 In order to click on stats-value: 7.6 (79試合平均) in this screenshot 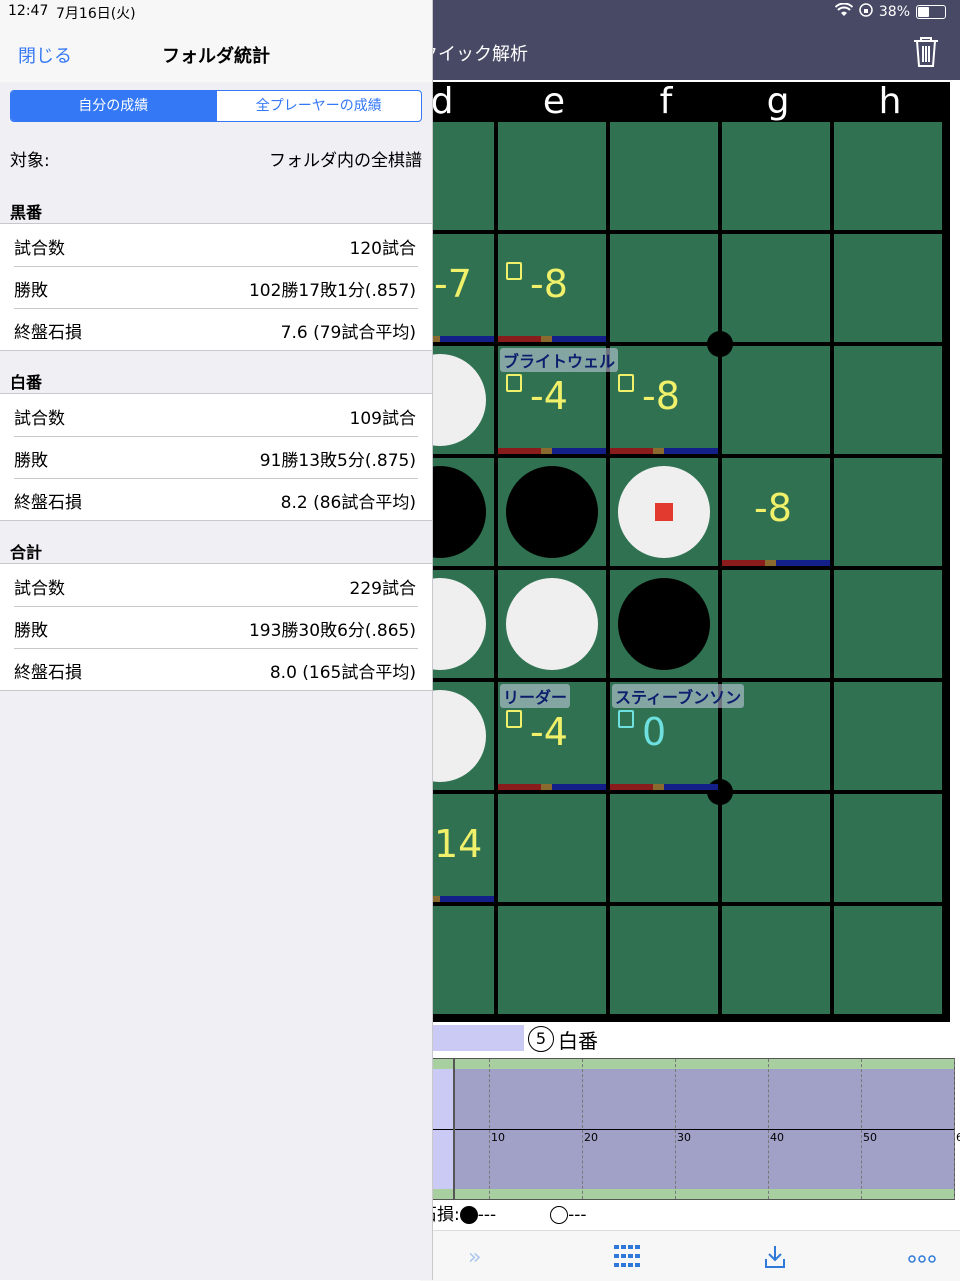, I will do `click(348, 333)`.